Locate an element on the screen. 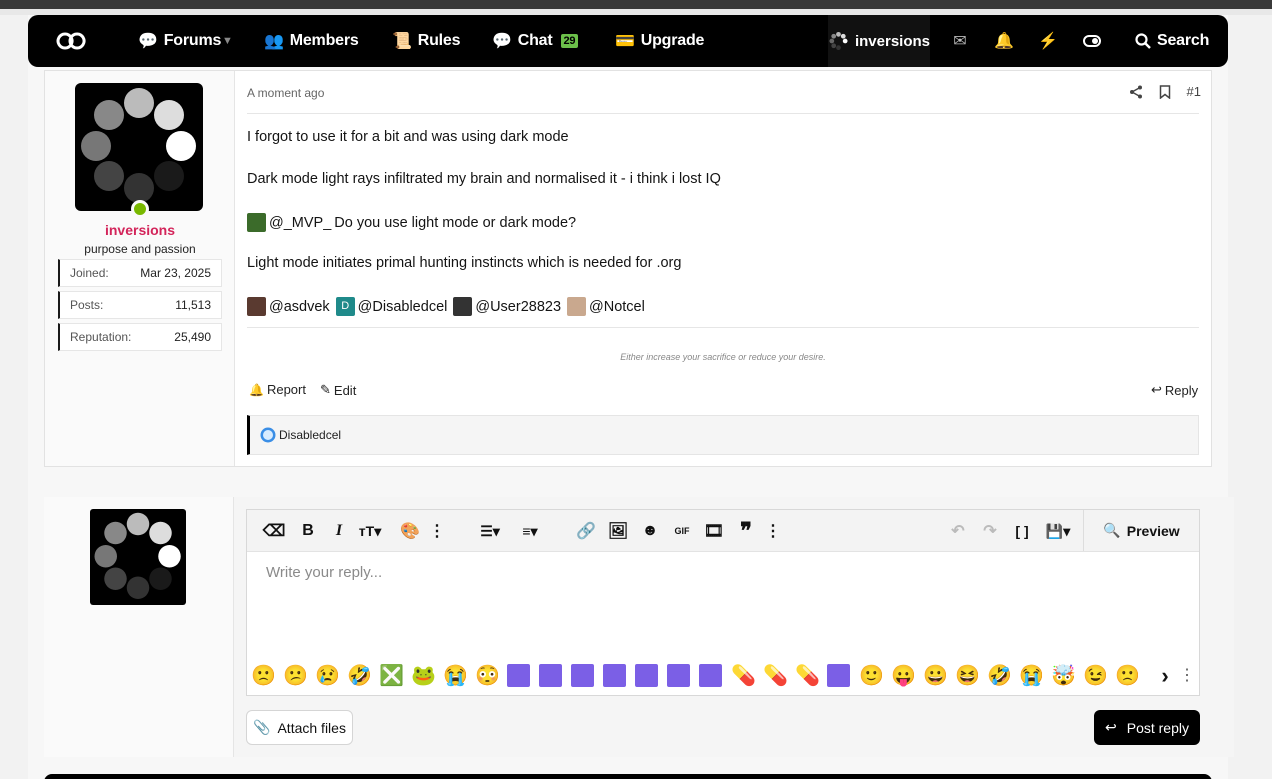 The width and height of the screenshot is (1272, 779). edit-button: ✎ Edit is located at coordinates (338, 390).